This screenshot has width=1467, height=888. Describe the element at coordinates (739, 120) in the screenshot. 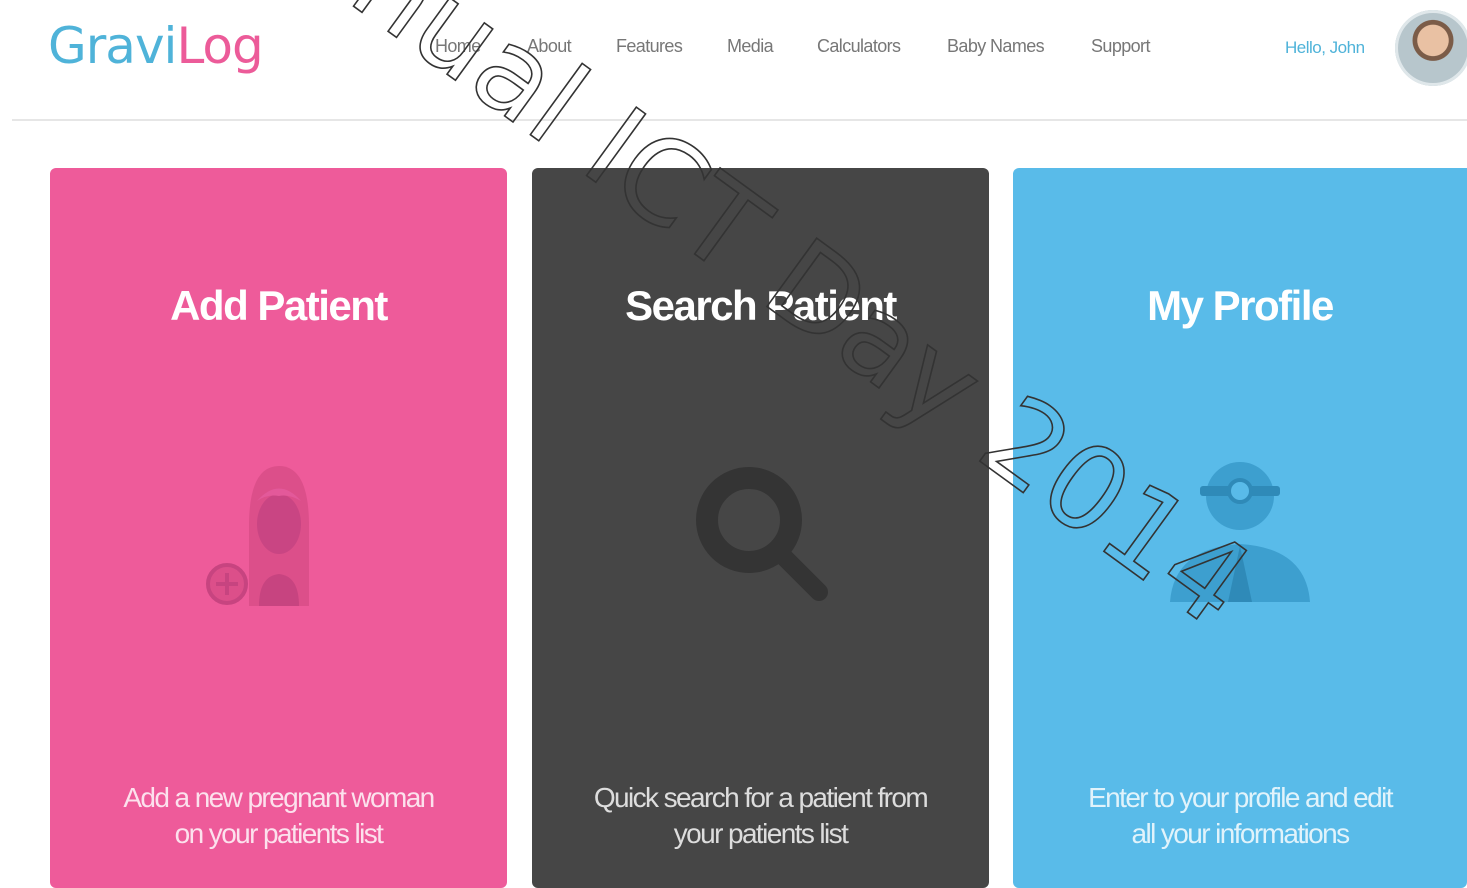

I see `header-divider` at that location.